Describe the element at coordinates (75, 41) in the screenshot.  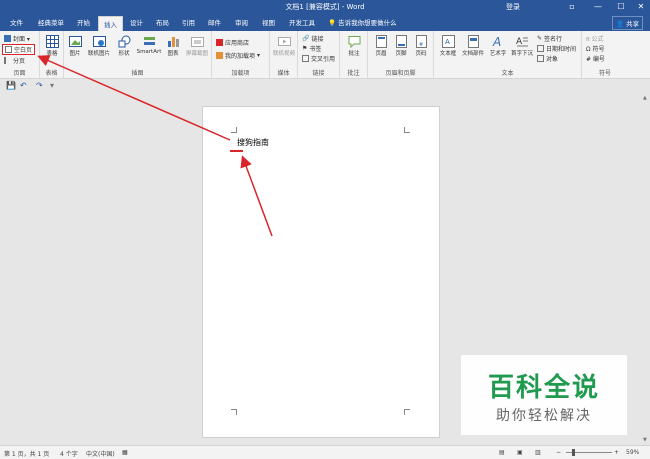
I see `picture-icon` at that location.